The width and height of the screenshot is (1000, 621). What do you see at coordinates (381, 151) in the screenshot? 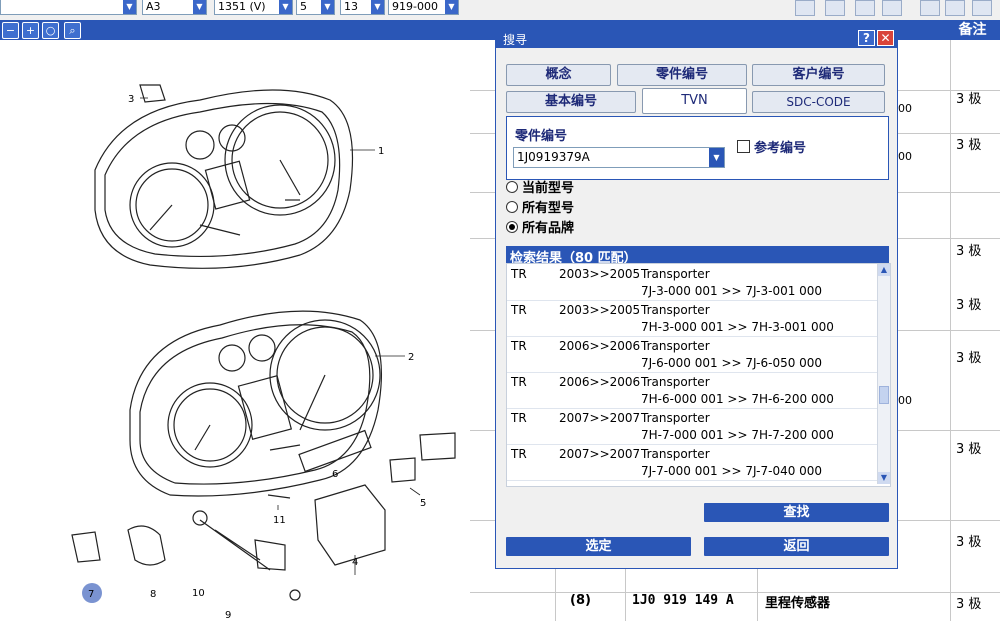
I see `callout-1: 1` at bounding box center [381, 151].